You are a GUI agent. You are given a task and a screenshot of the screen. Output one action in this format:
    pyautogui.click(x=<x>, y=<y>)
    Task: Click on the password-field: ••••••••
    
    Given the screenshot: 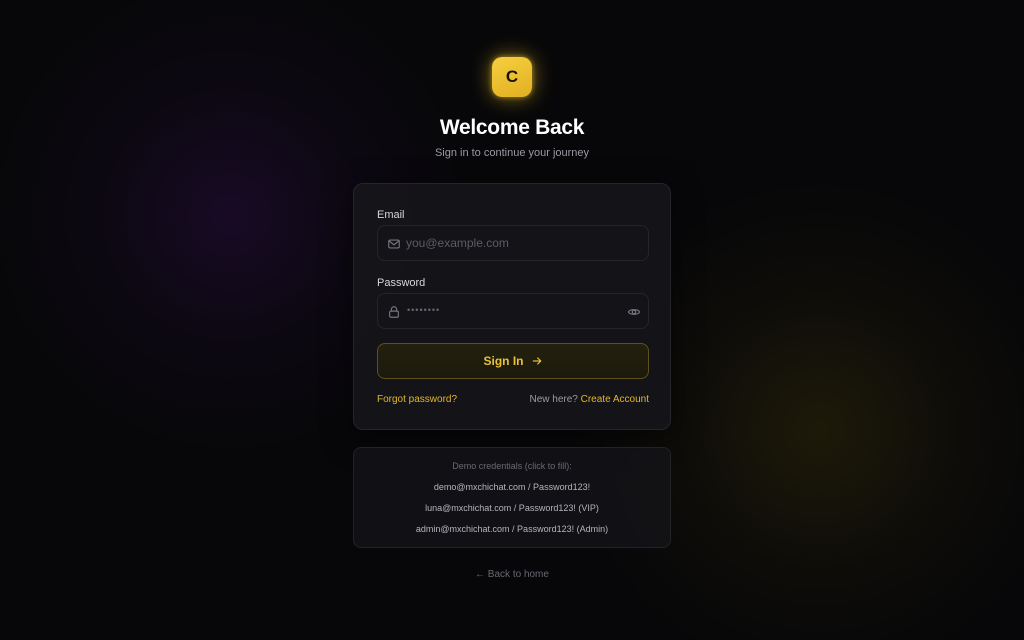 What is the action you would take?
    pyautogui.click(x=513, y=311)
    